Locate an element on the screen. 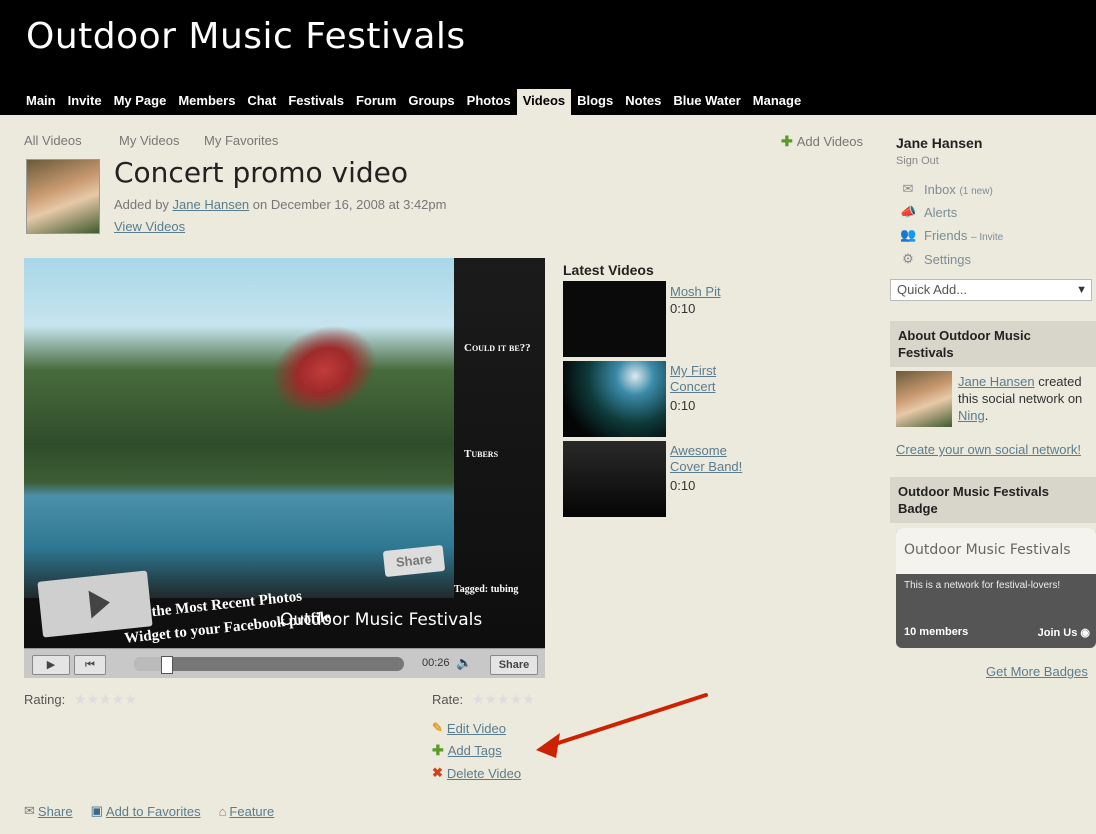  friends-link: 👥 Friends – Invite is located at coordinates (951, 235).